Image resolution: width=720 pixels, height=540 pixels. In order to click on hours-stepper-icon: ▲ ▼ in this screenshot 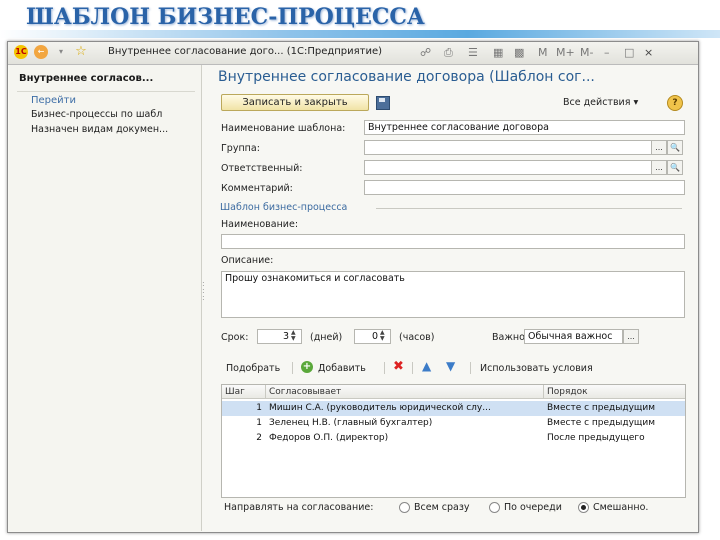, I will do `click(382, 336)`.